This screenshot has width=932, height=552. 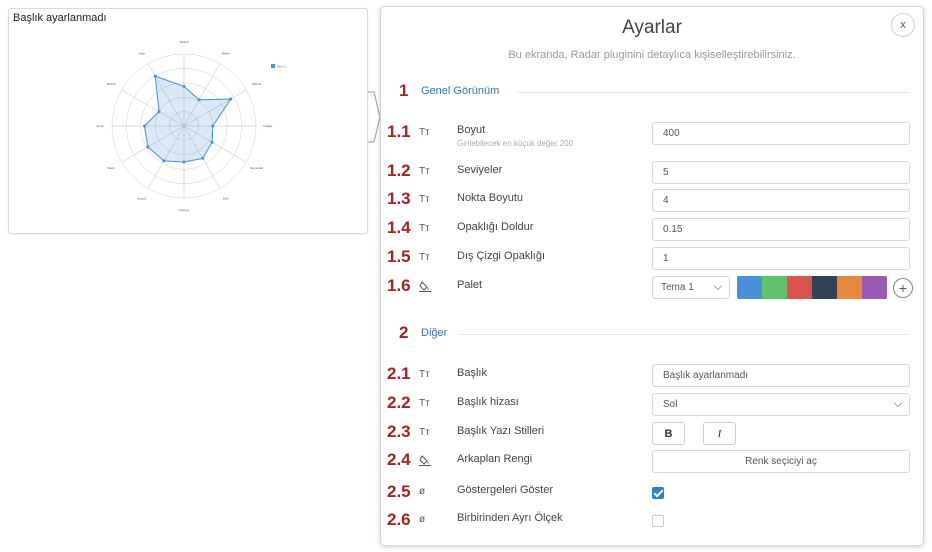 What do you see at coordinates (256, 84) in the screenshot?
I see `axis-label: Etiket` at bounding box center [256, 84].